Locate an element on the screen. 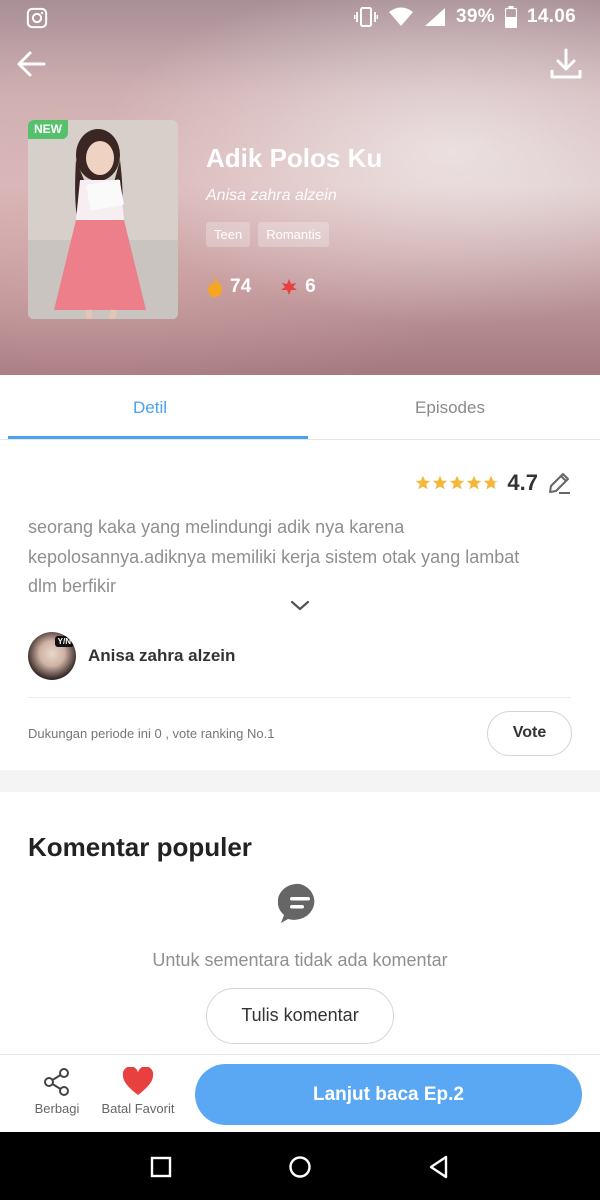  cover-illustration is located at coordinates (103, 219).